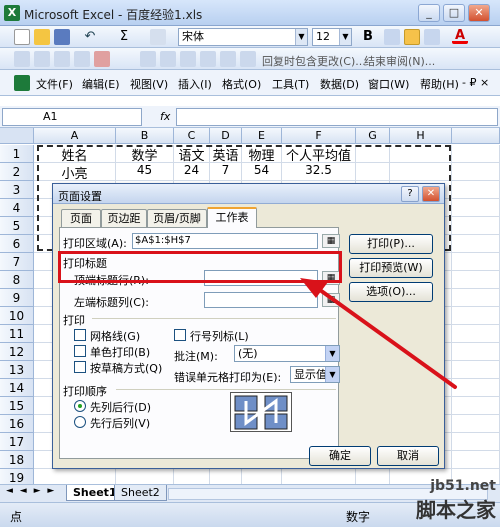 The image size is (500, 527). What do you see at coordinates (337, 117) in the screenshot?
I see `formula-input` at bounding box center [337, 117].